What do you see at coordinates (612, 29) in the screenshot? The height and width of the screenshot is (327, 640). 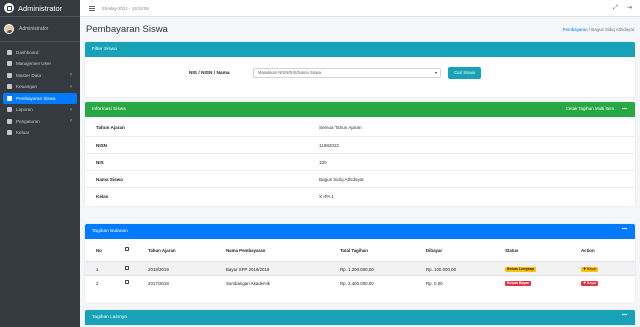 I see `breadcrumb-current: Bagus Sidiq Athidayat` at bounding box center [612, 29].